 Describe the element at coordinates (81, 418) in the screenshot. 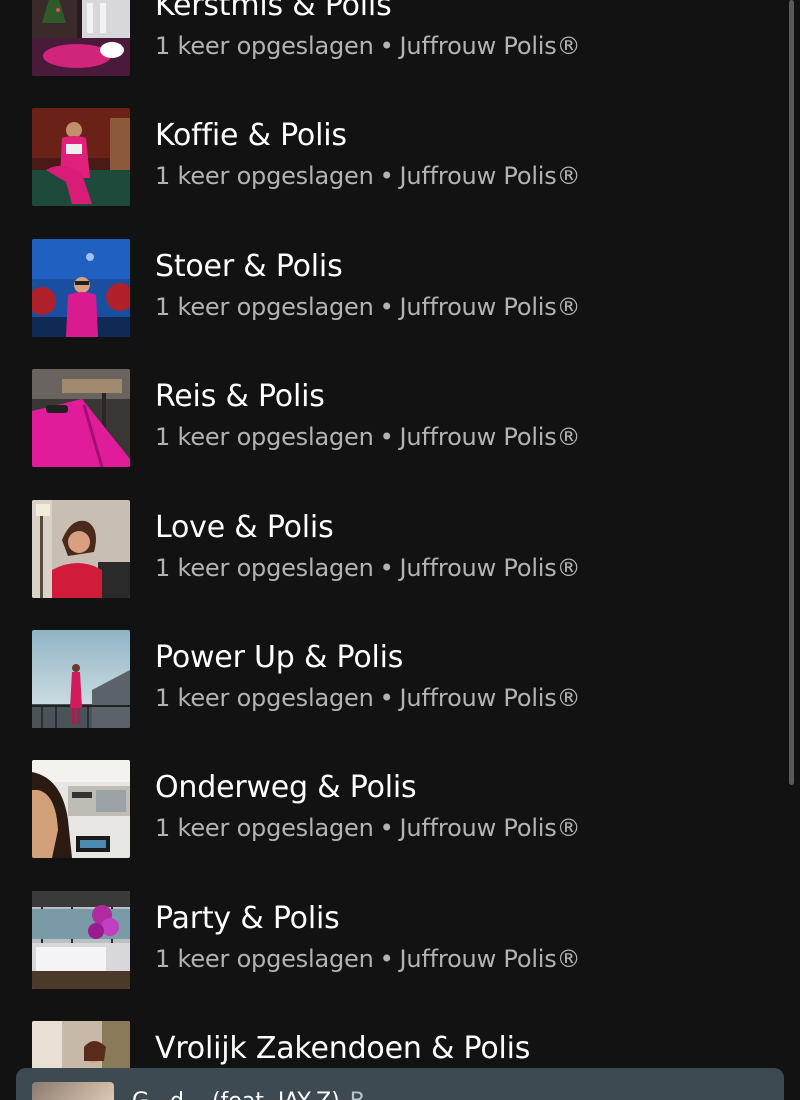

I see `pink-suitcase-photo-icon` at that location.